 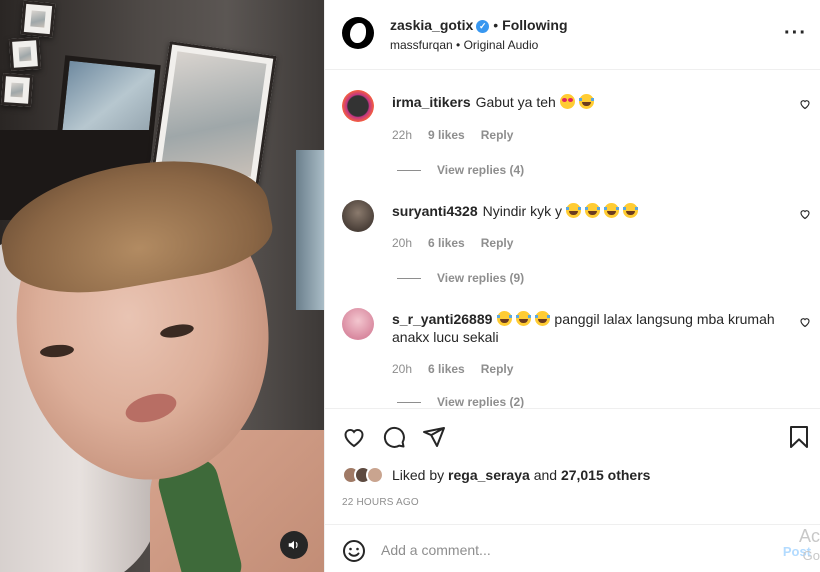 I want to click on activation-watermark-line2: Go, so click(x=811, y=555).